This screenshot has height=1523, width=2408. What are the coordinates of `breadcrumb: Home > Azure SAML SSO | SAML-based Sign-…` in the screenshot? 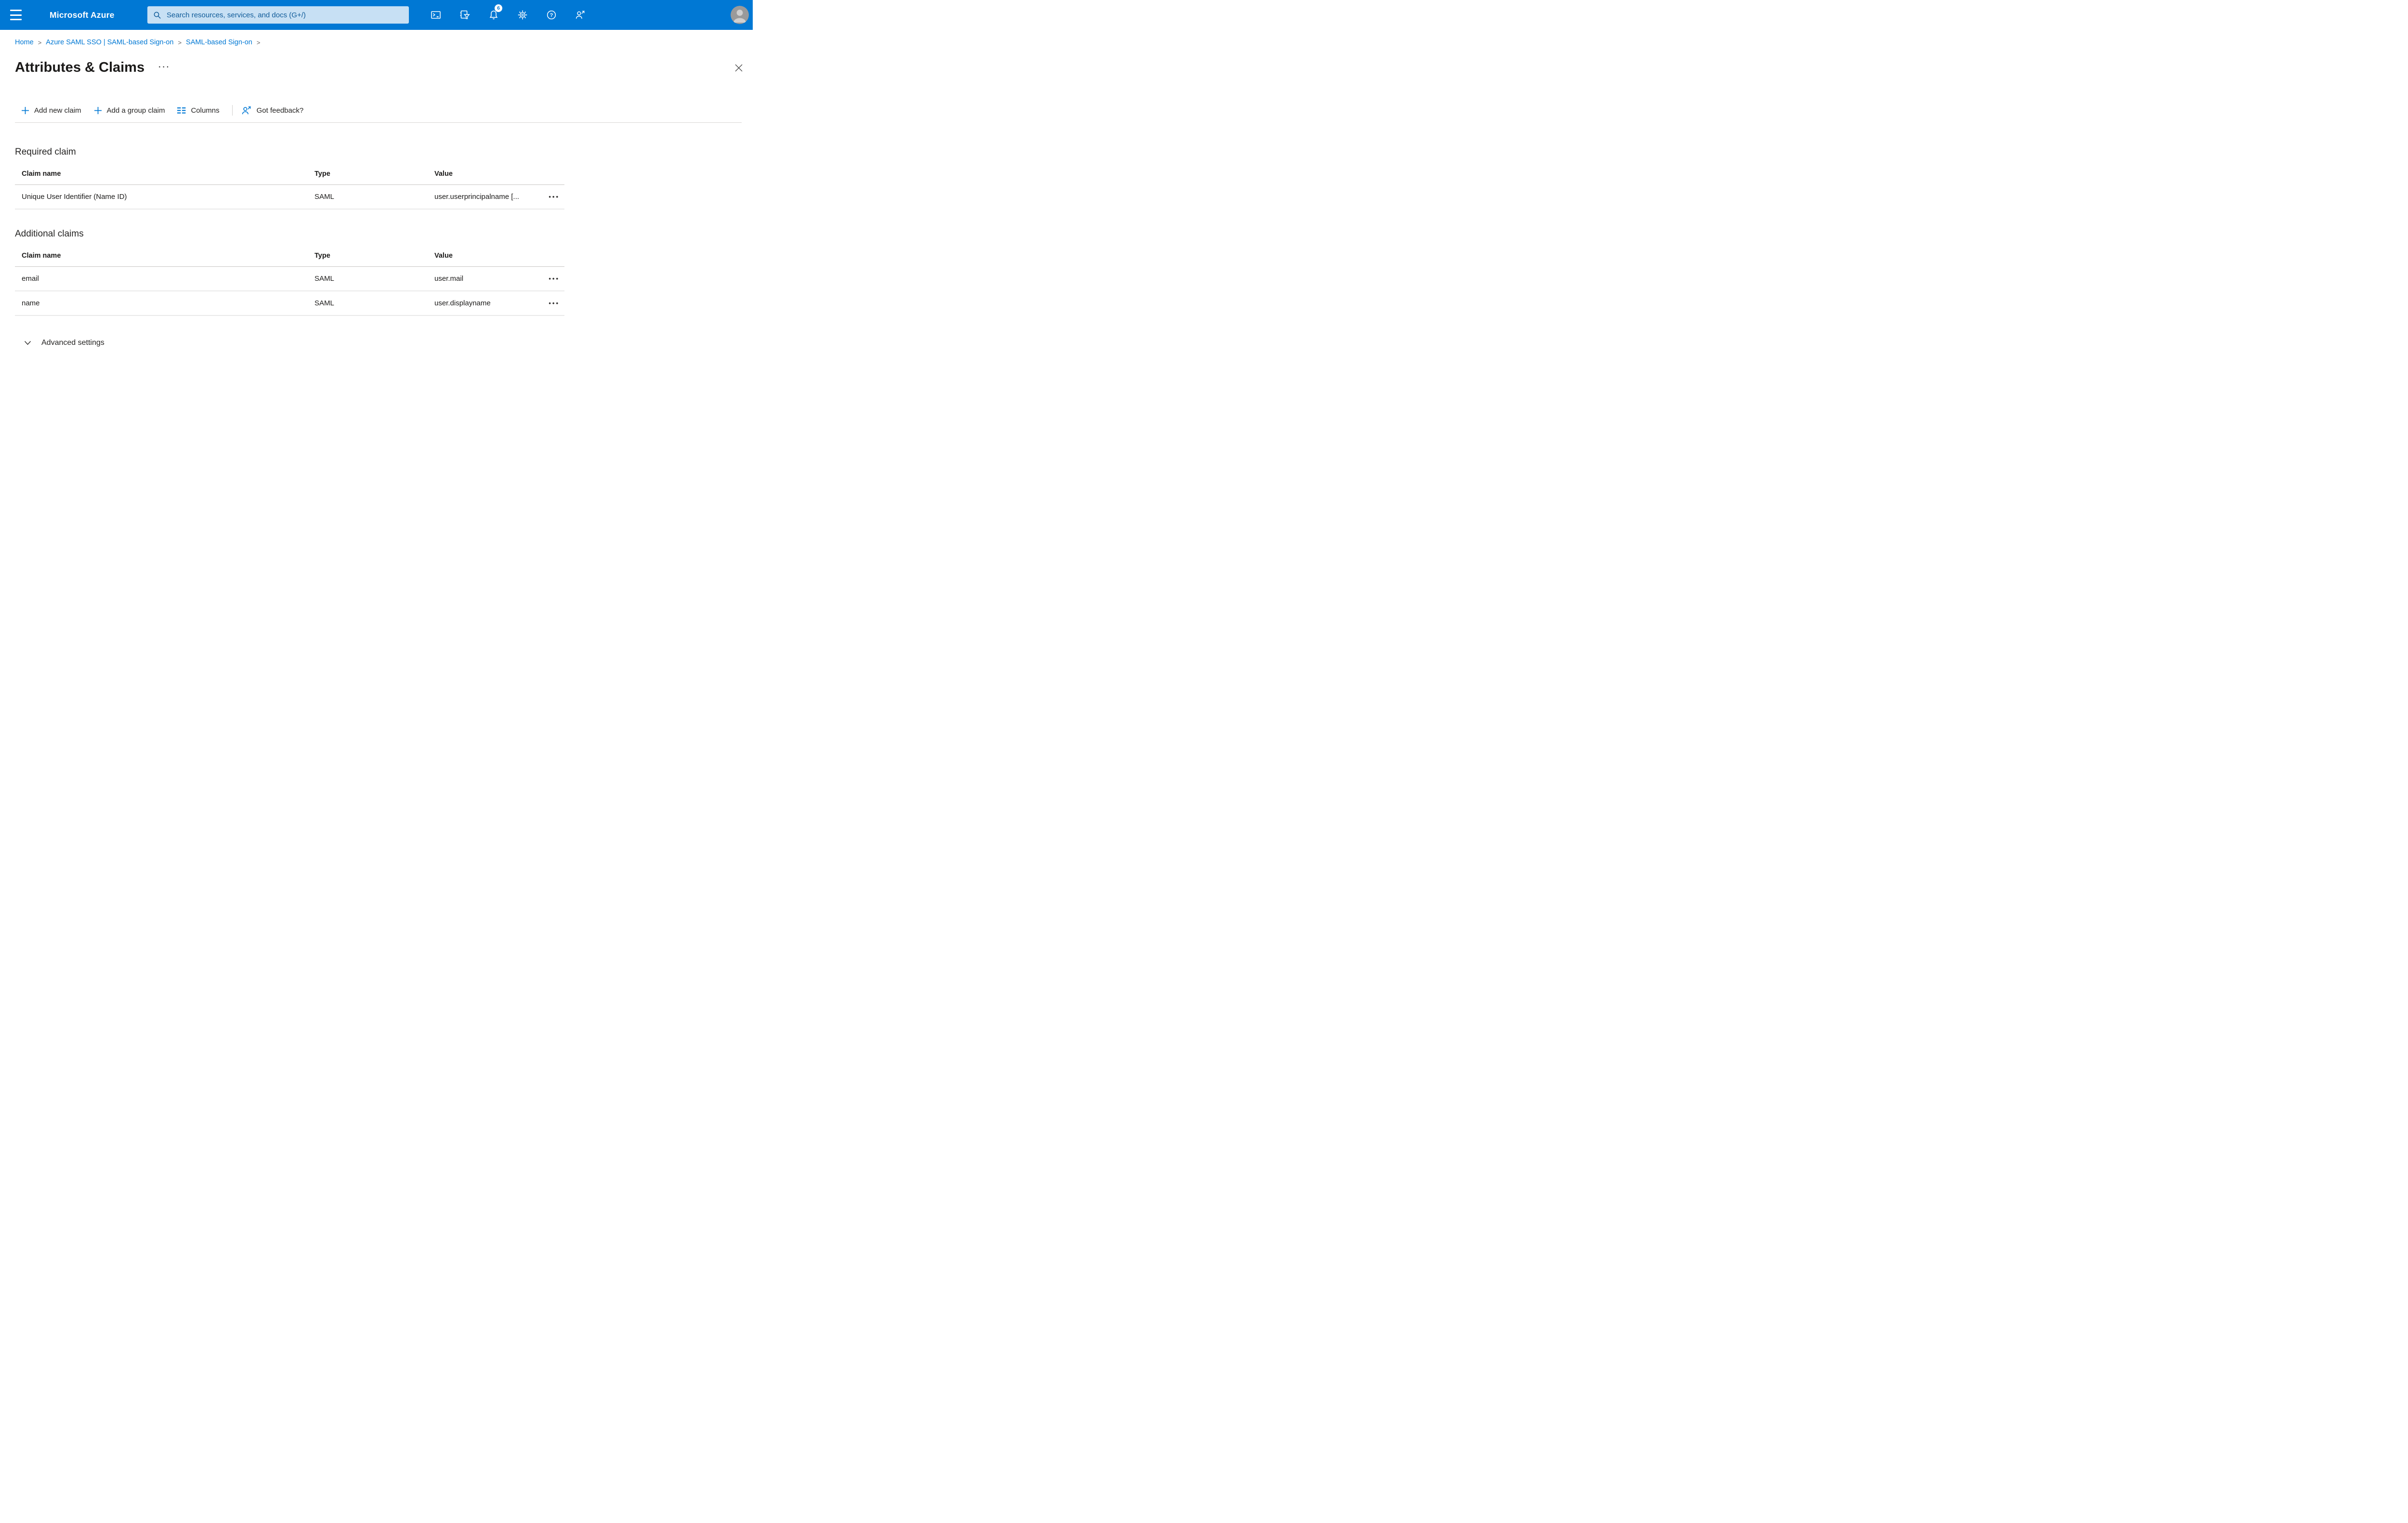 It's located at (376, 38).